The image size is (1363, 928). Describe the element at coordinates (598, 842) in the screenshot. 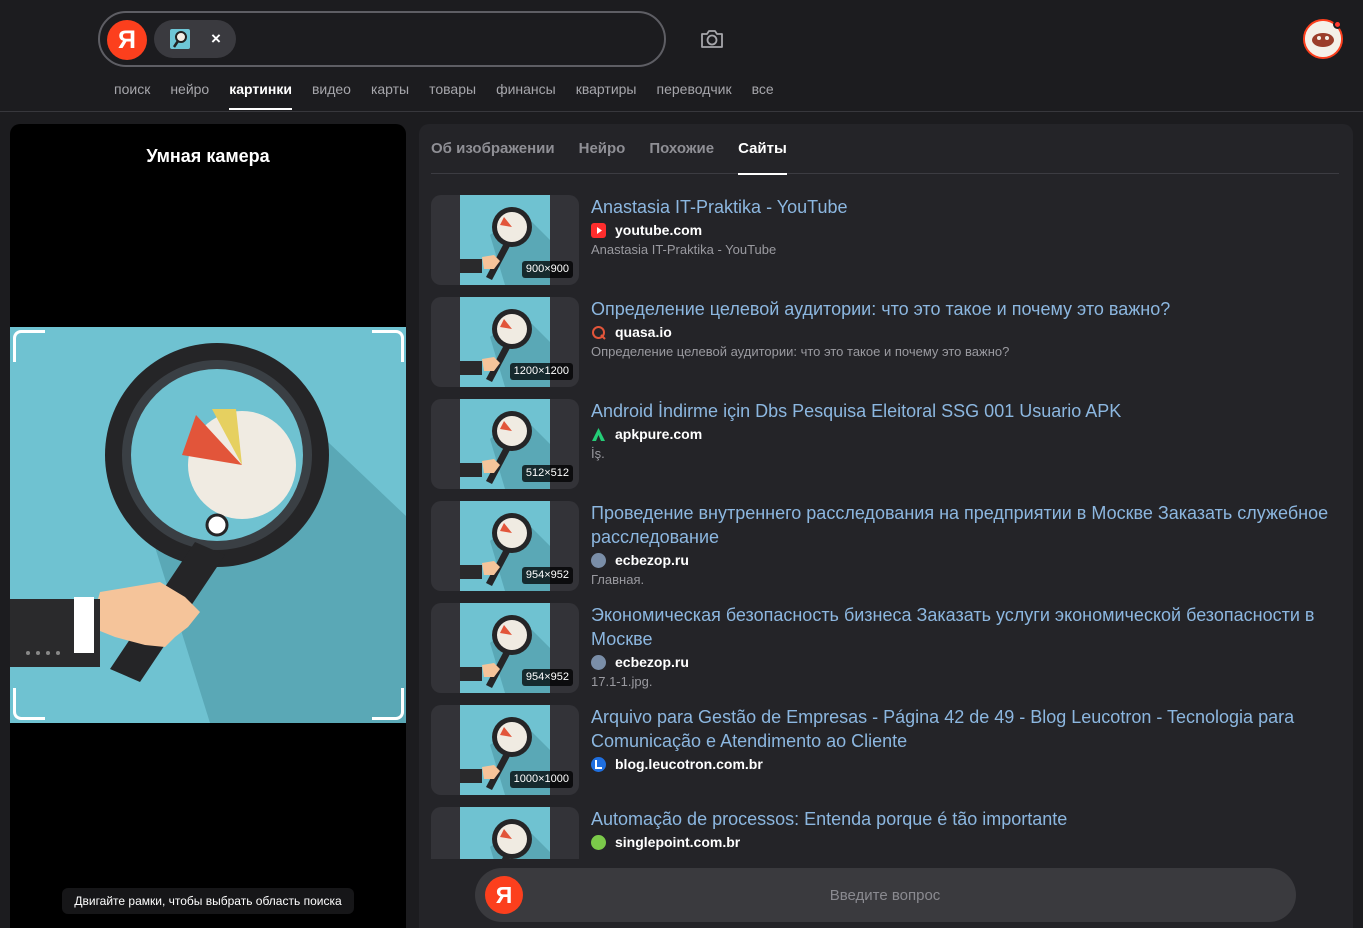

I see `singlepoint-icon` at that location.